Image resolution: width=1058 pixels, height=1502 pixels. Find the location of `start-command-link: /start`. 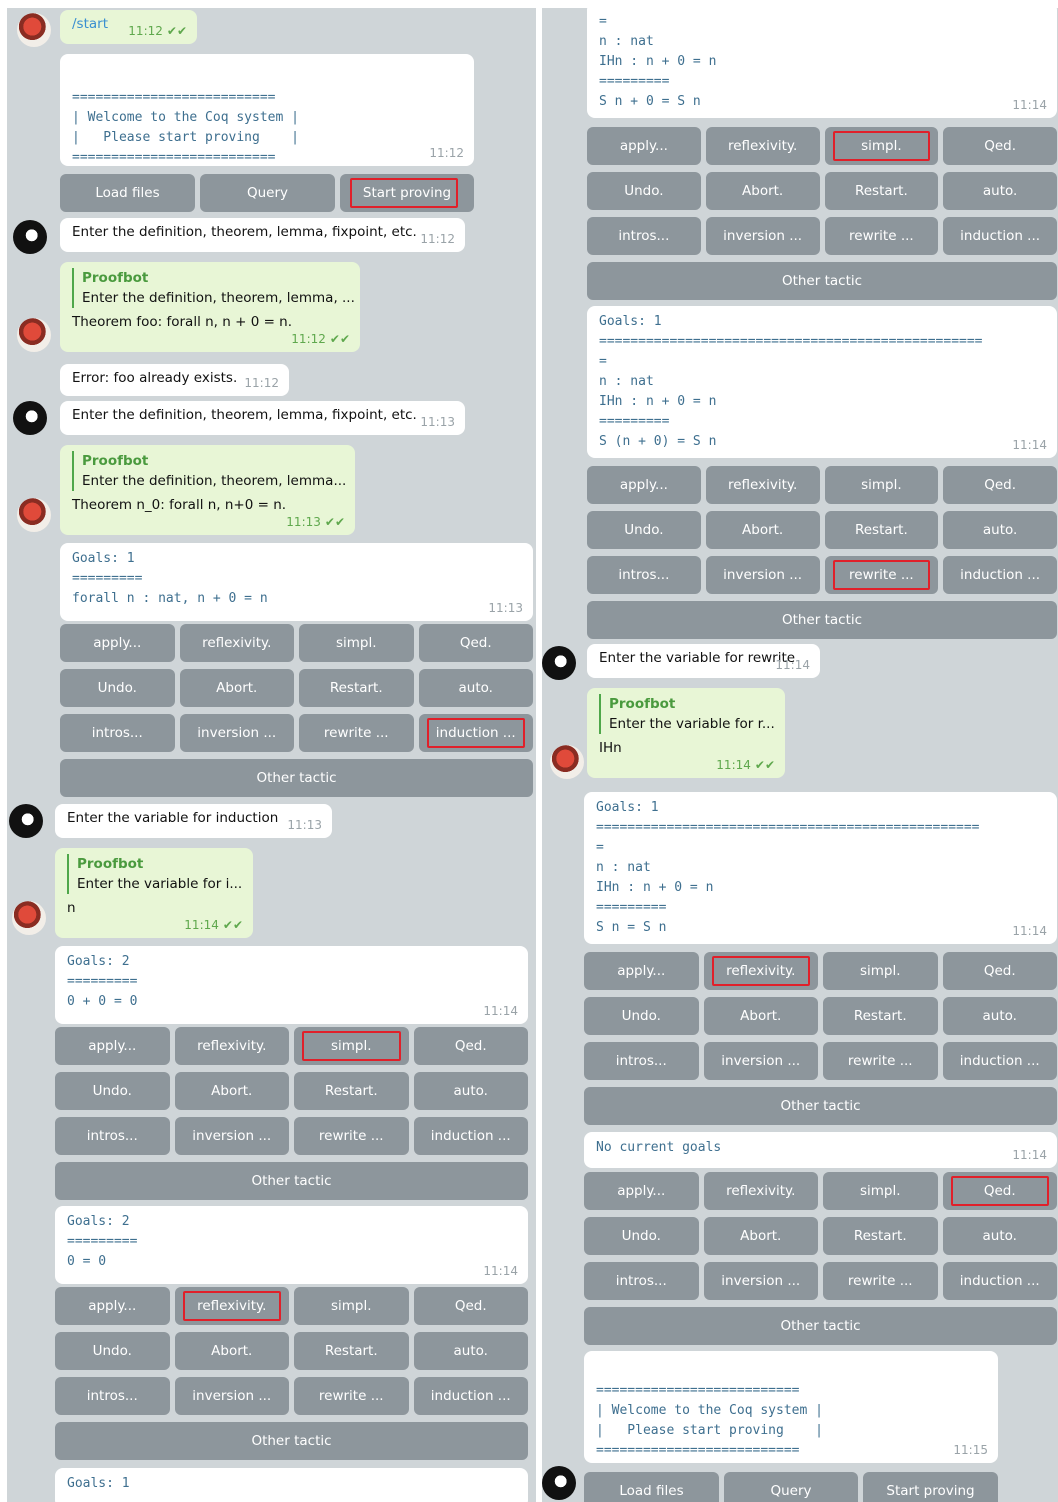

start-command-link: /start is located at coordinates (90, 24).